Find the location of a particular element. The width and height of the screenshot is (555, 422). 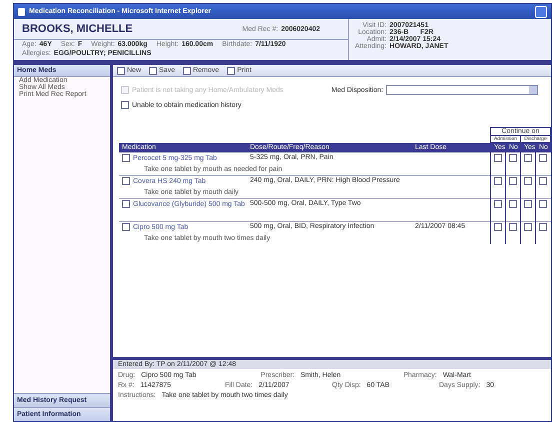

patient-name: BROOKS, MICHELLE is located at coordinates (77, 29).